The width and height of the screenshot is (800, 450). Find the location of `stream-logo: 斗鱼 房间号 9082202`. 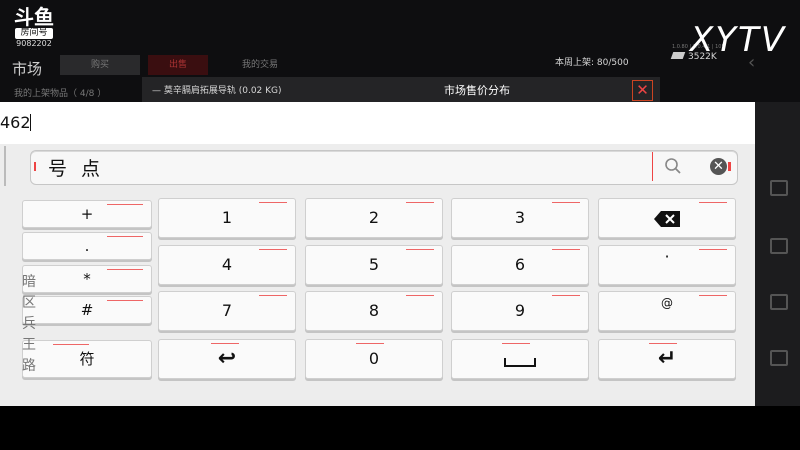

stream-logo: 斗鱼 房间号 9082202 is located at coordinates (34, 32).